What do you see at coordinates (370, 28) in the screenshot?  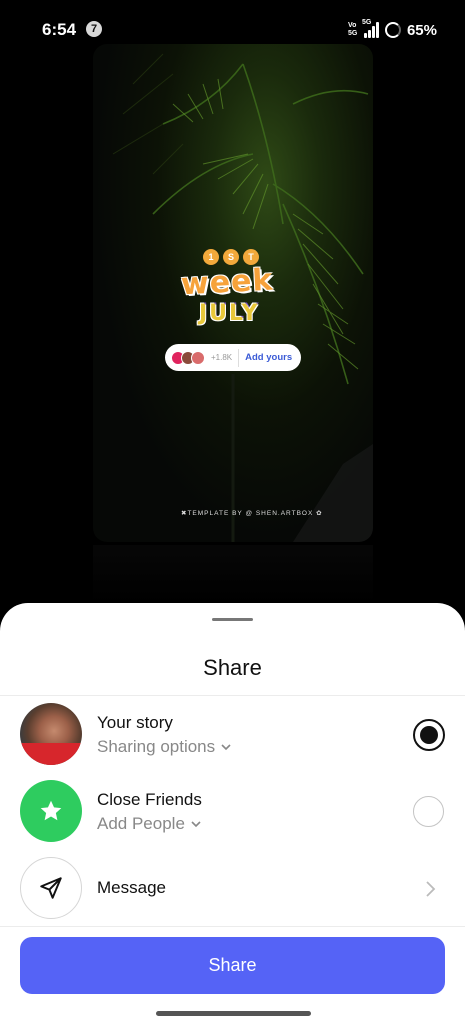 I see `signal-icon: 5G` at bounding box center [370, 28].